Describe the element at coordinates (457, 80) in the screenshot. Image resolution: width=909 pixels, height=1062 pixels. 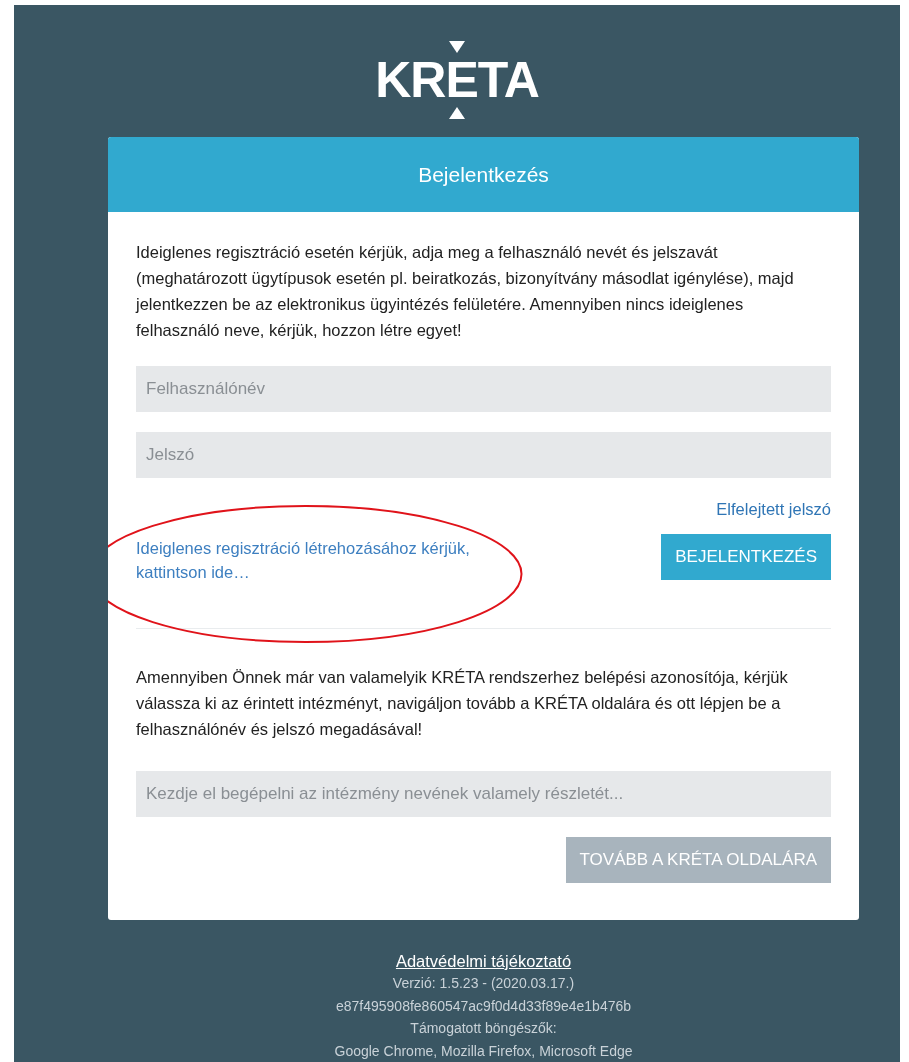
I see `kreta-logo: KRETA` at that location.